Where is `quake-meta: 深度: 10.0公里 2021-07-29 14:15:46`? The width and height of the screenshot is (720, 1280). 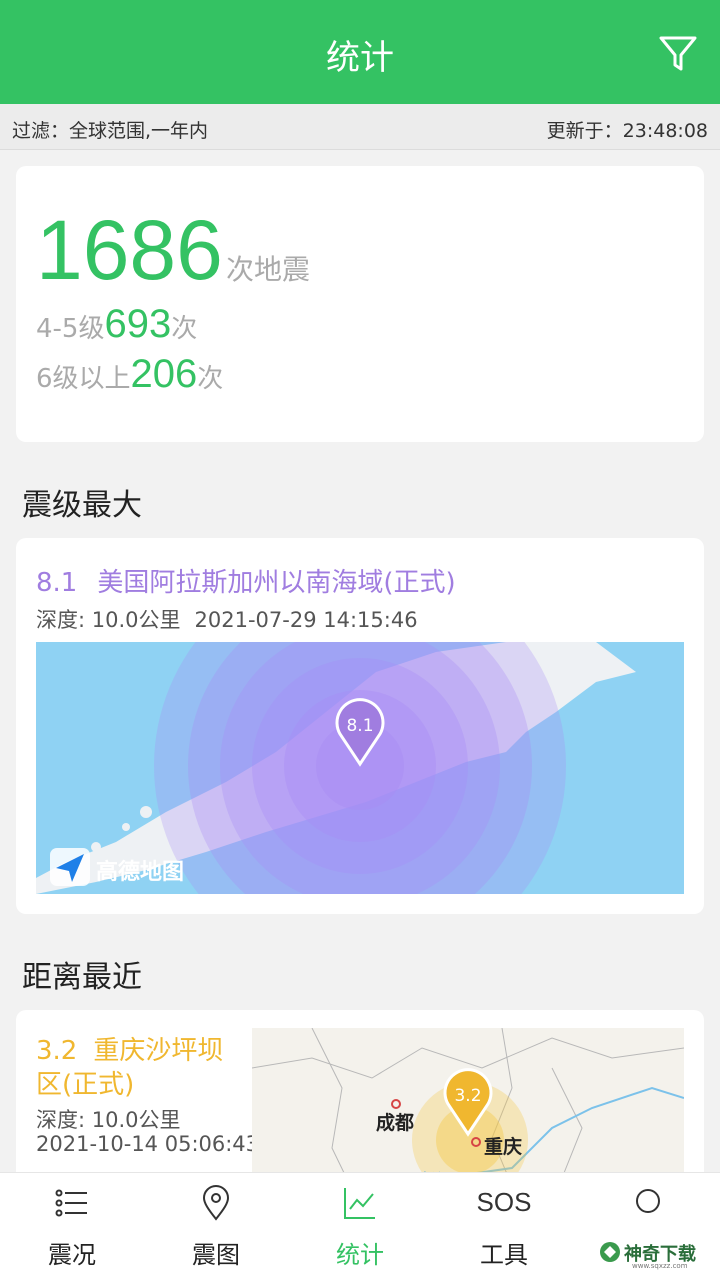
quake-meta: 深度: 10.0公里 2021-07-29 14:15:46 is located at coordinates (227, 619).